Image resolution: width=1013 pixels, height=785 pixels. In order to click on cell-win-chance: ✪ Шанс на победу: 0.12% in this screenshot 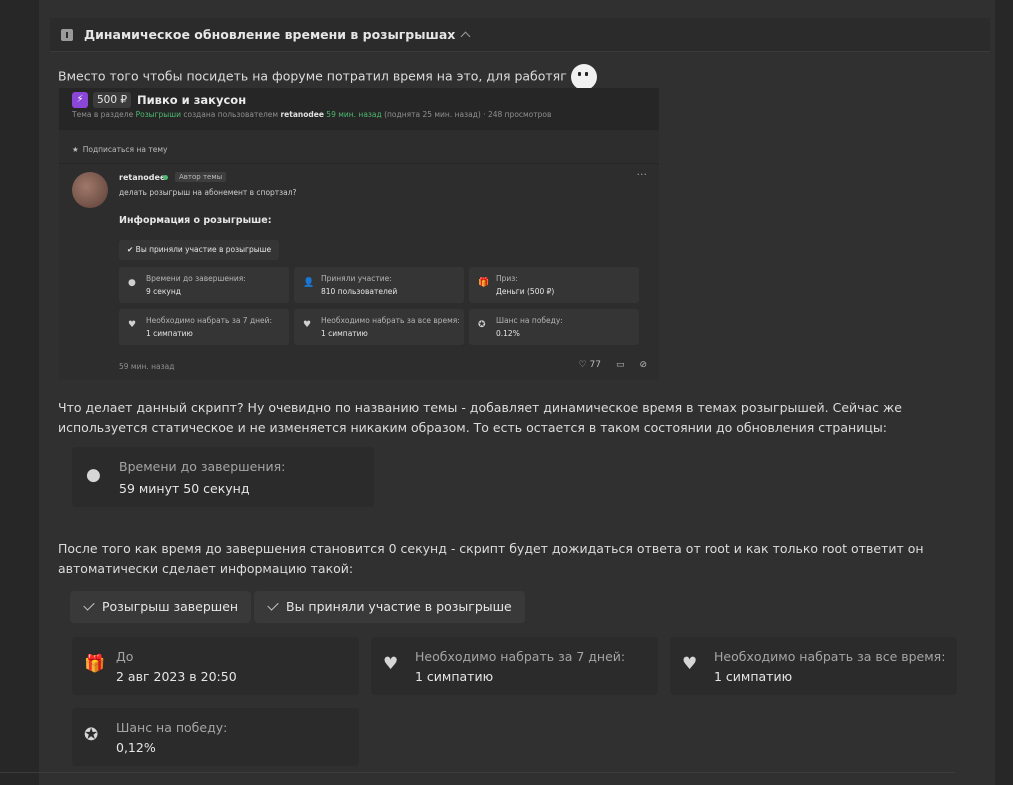, I will do `click(554, 327)`.